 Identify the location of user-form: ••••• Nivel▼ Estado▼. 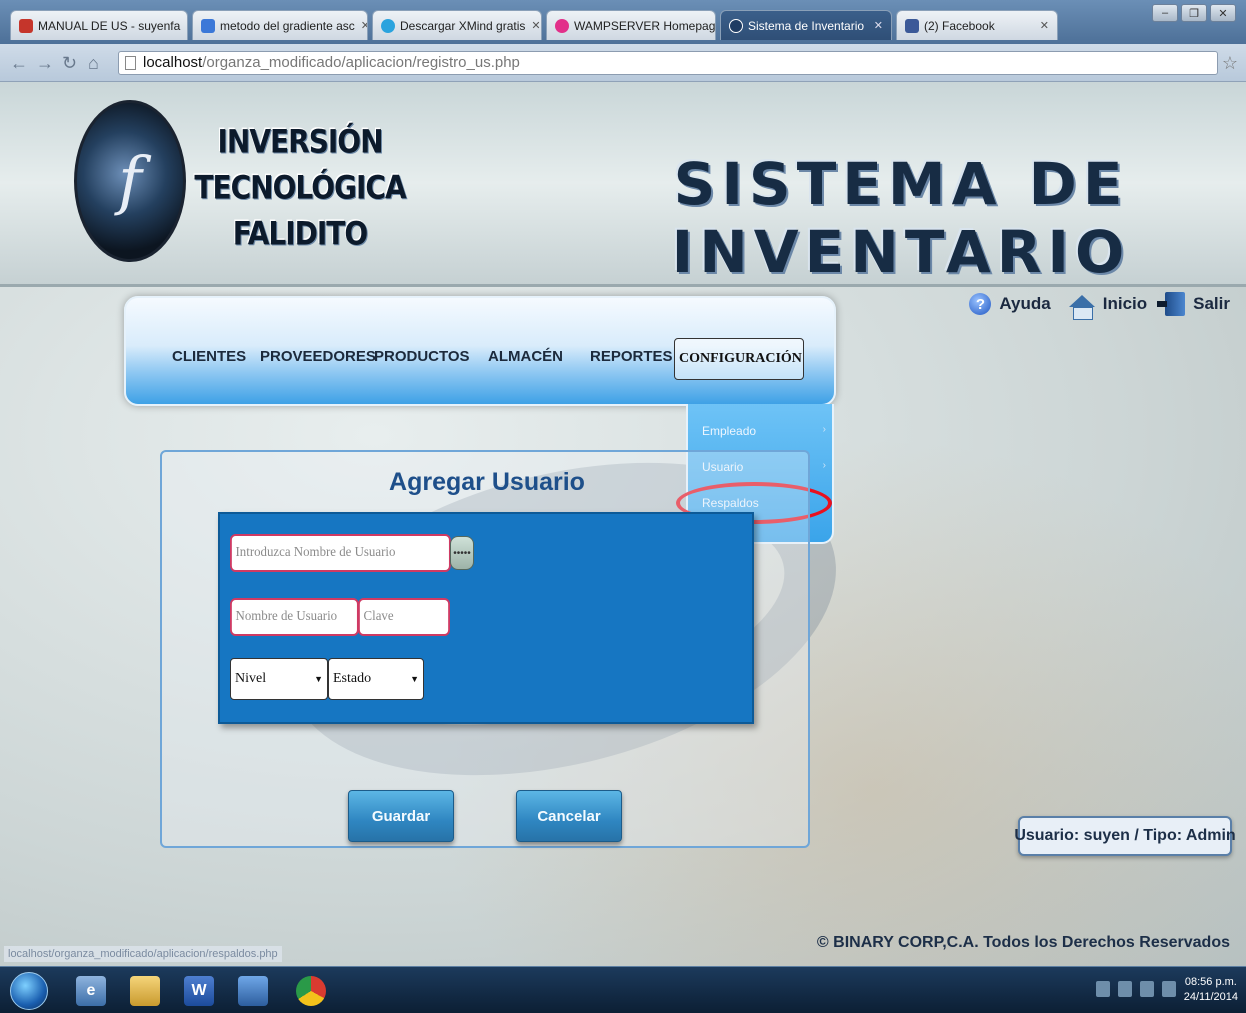
(486, 618).